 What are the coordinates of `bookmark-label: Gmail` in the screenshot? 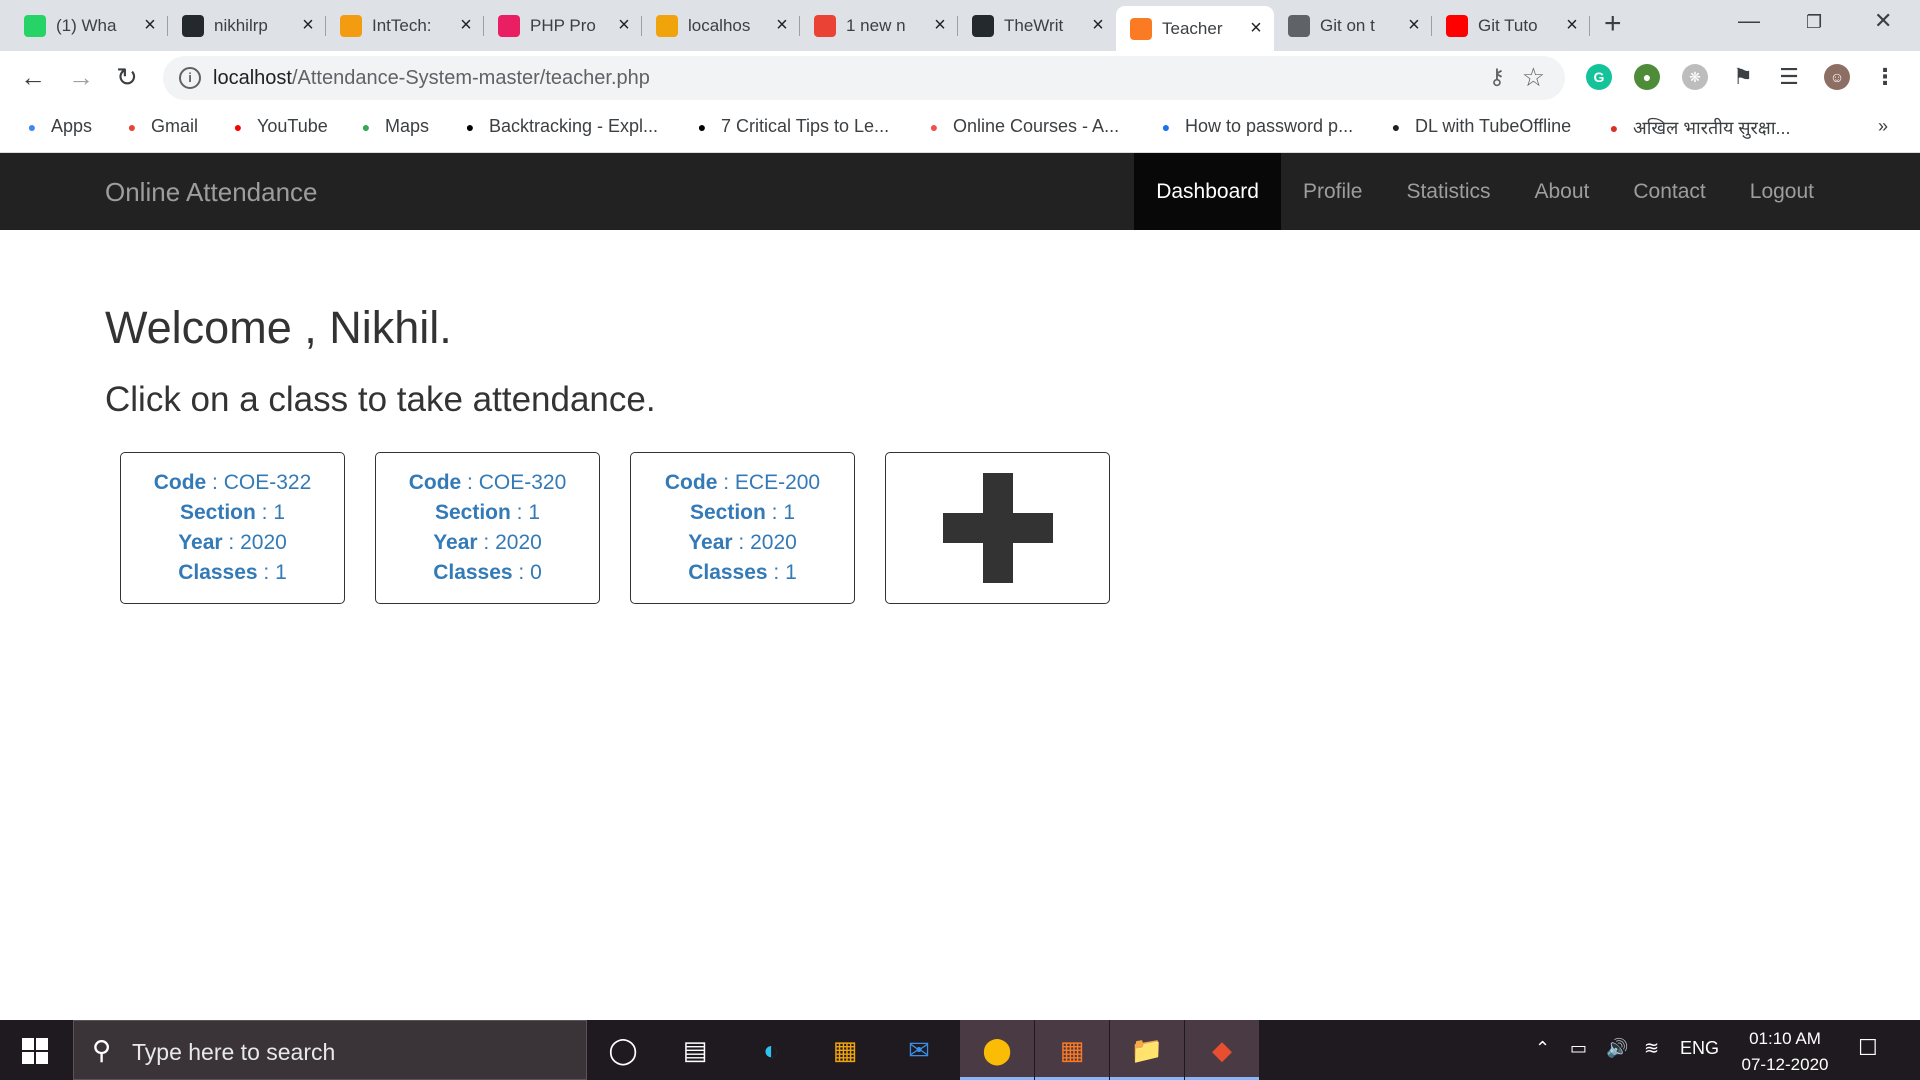 It's located at (175, 126).